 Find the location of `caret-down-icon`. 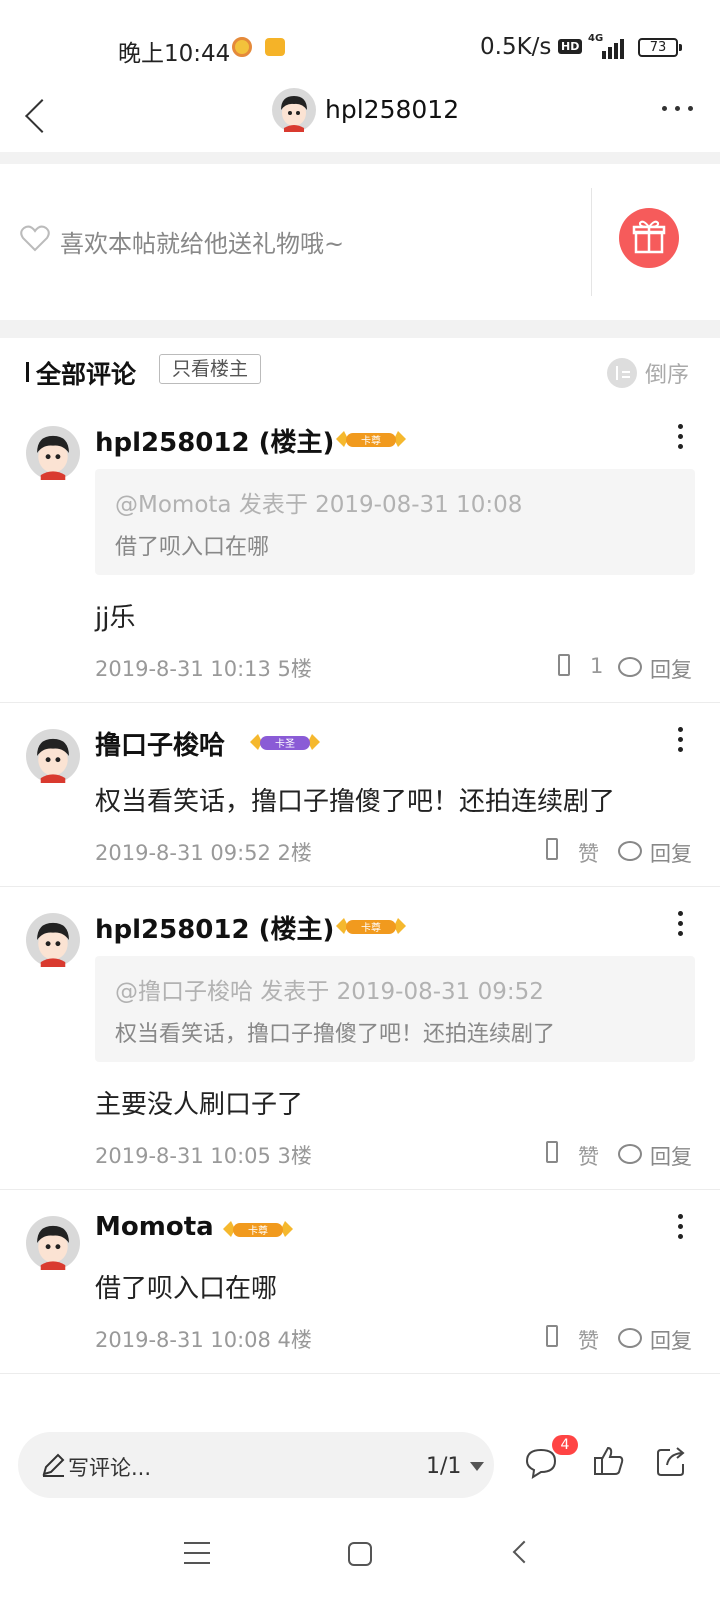

caret-down-icon is located at coordinates (477, 1466).